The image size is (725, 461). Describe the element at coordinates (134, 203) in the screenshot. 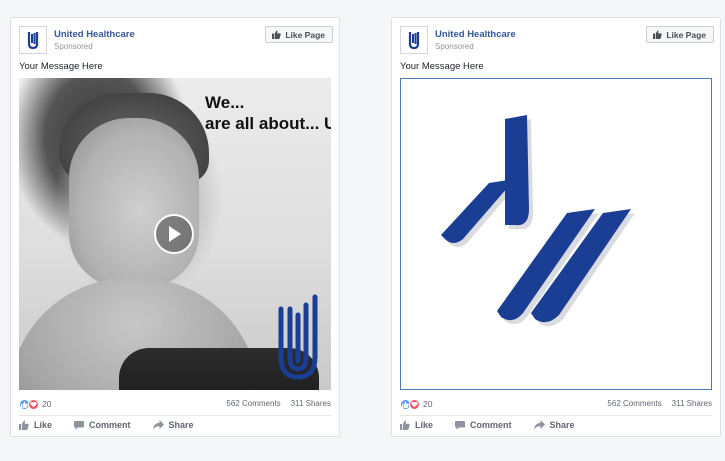

I see `photo-face` at that location.